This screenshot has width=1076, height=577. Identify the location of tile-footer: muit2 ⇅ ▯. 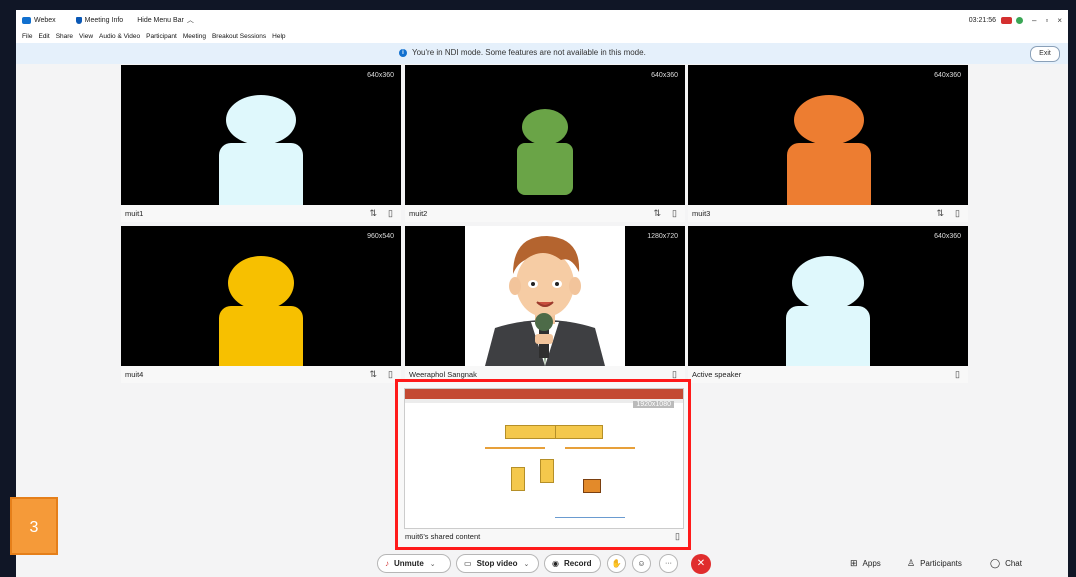
(545, 213).